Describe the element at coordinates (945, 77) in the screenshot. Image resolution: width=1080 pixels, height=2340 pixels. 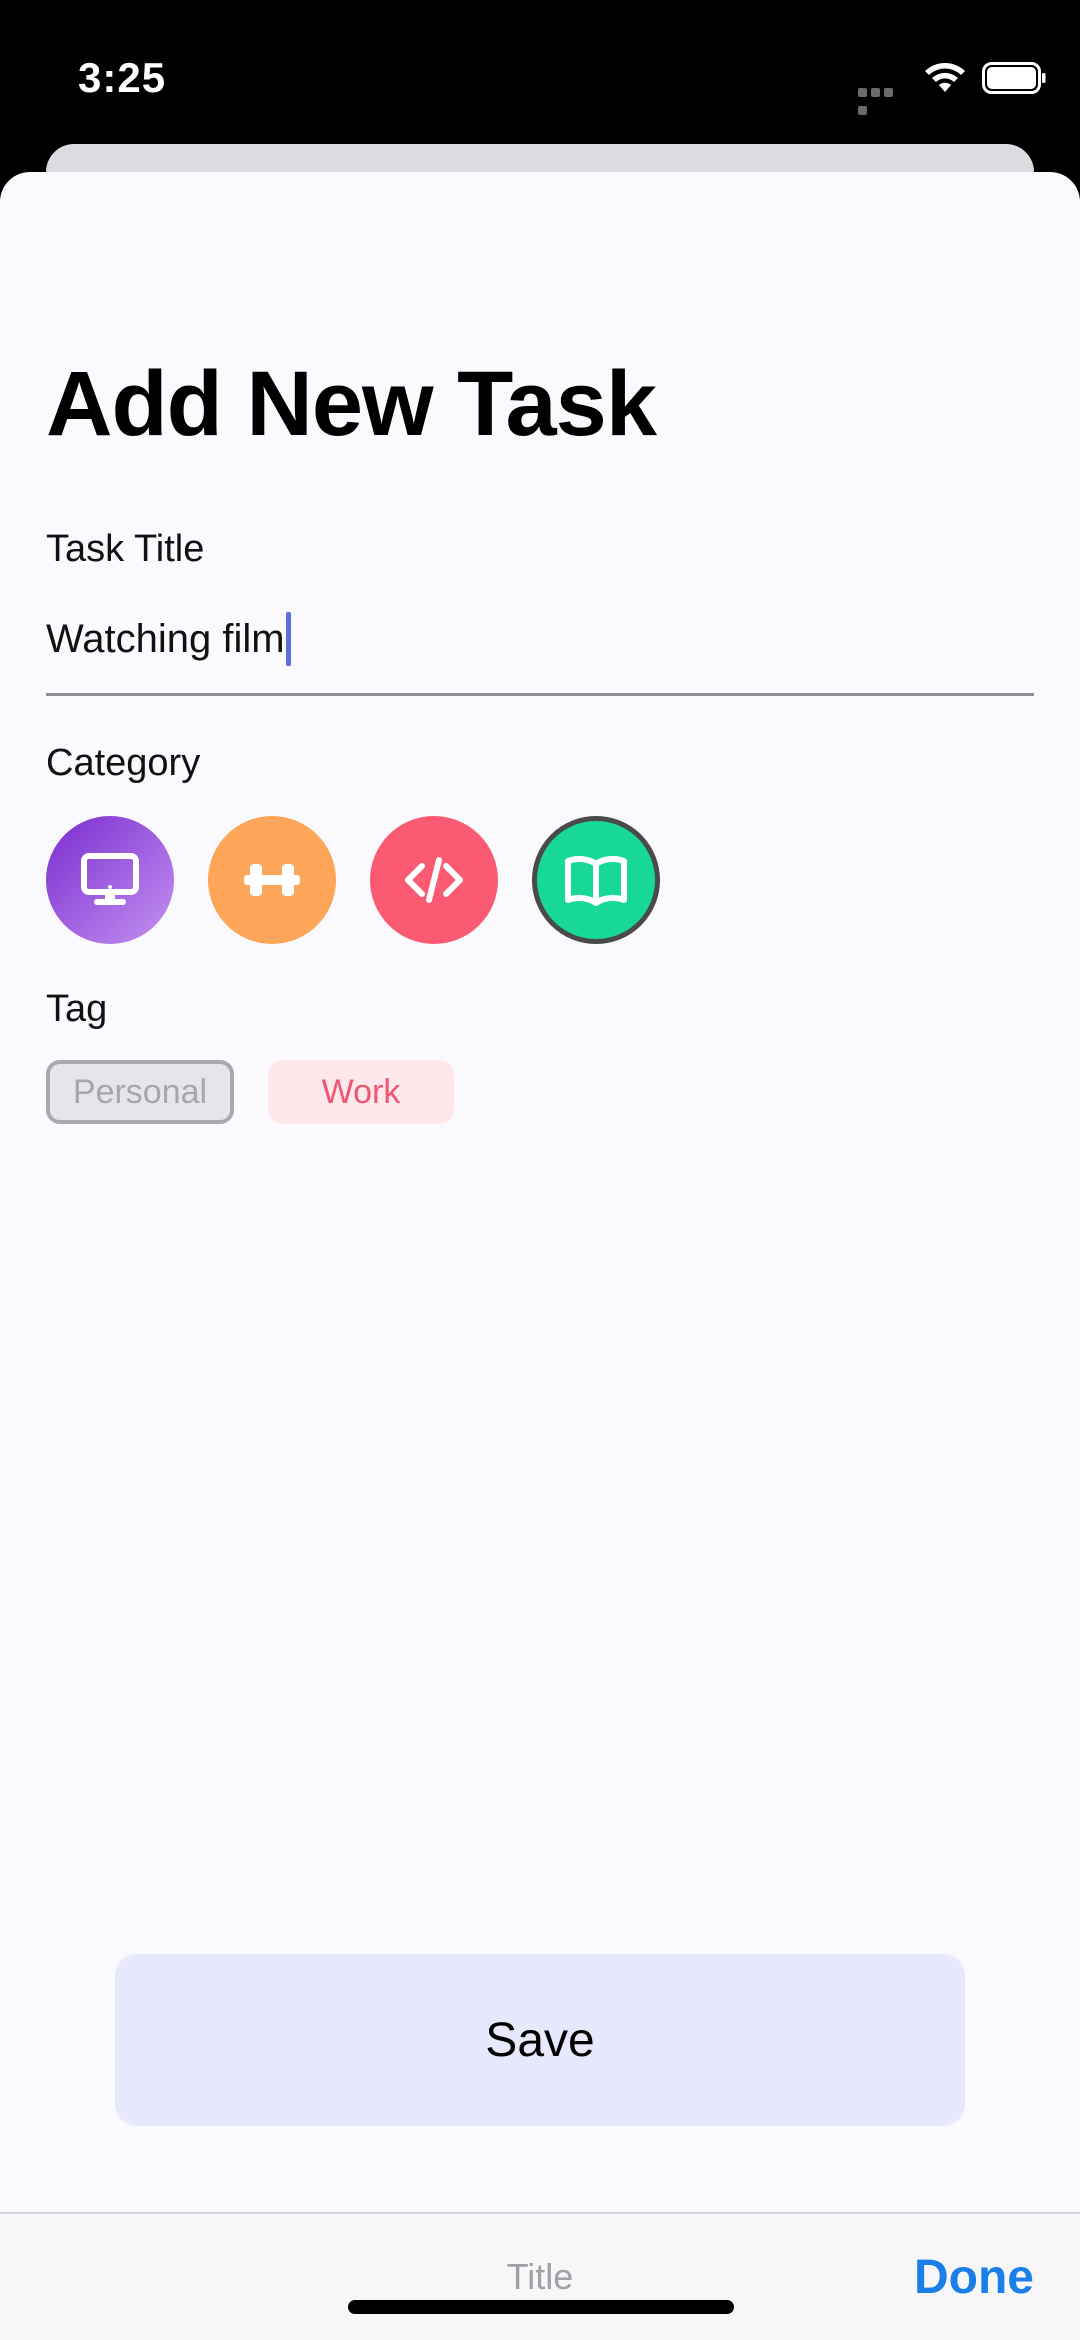
I see `wifi-icon` at that location.